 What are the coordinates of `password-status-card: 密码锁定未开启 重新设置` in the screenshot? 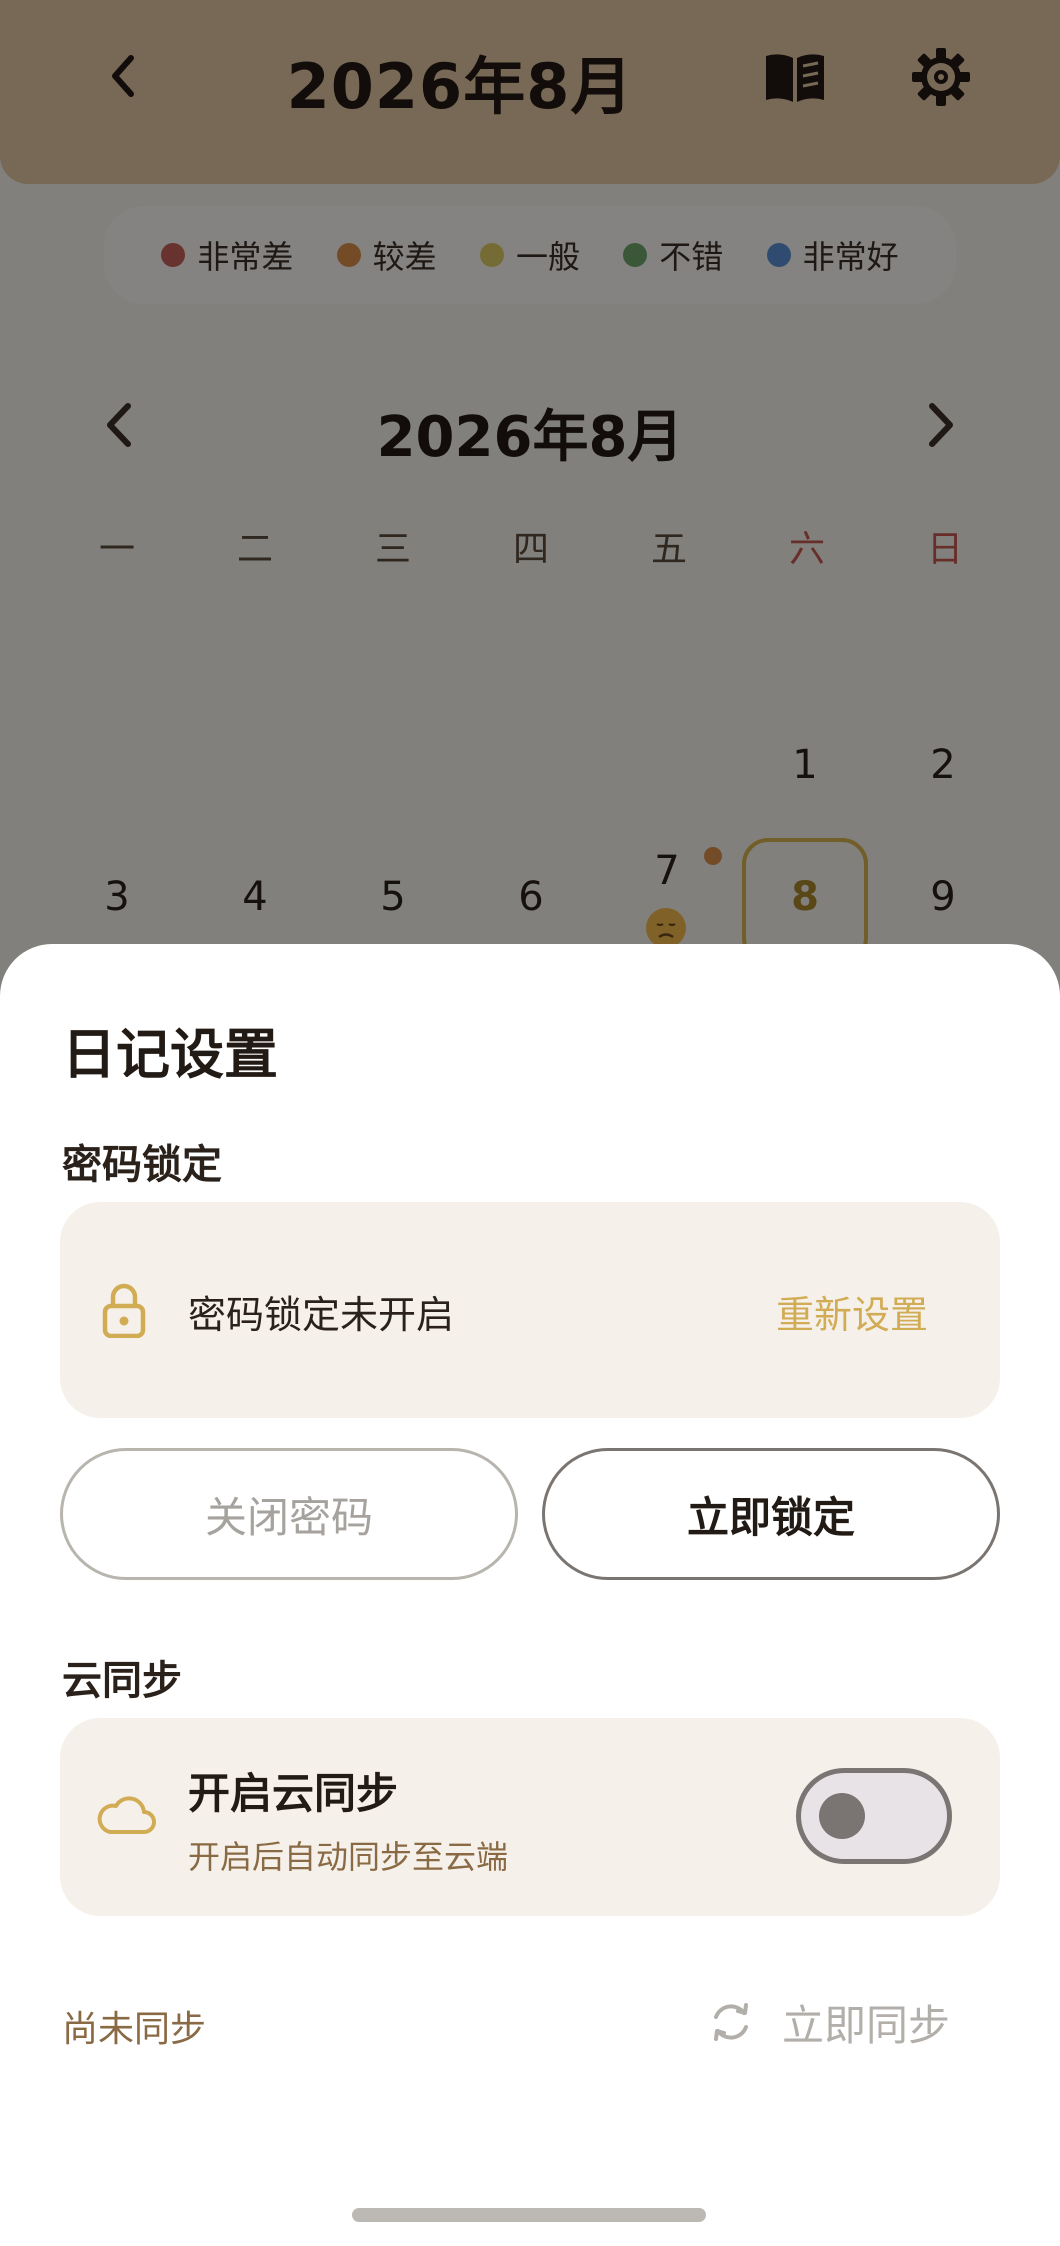 It's located at (530, 1310).